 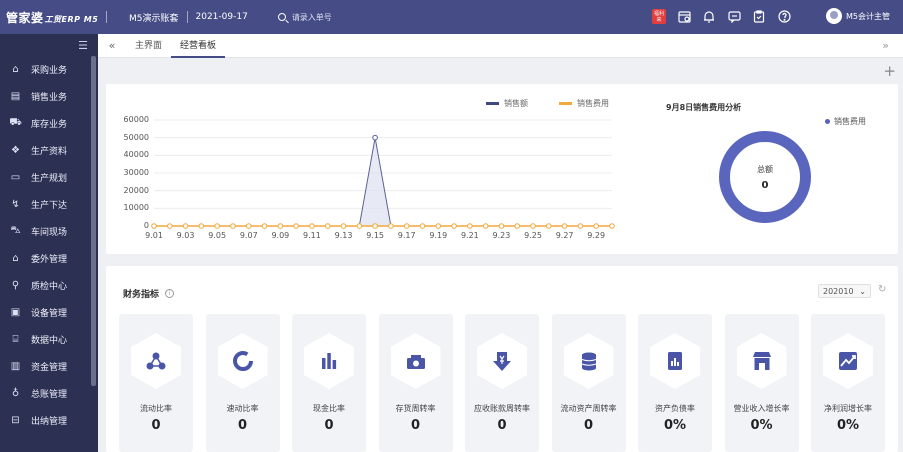 What do you see at coordinates (709, 17) in the screenshot?
I see `bell-icon` at bounding box center [709, 17].